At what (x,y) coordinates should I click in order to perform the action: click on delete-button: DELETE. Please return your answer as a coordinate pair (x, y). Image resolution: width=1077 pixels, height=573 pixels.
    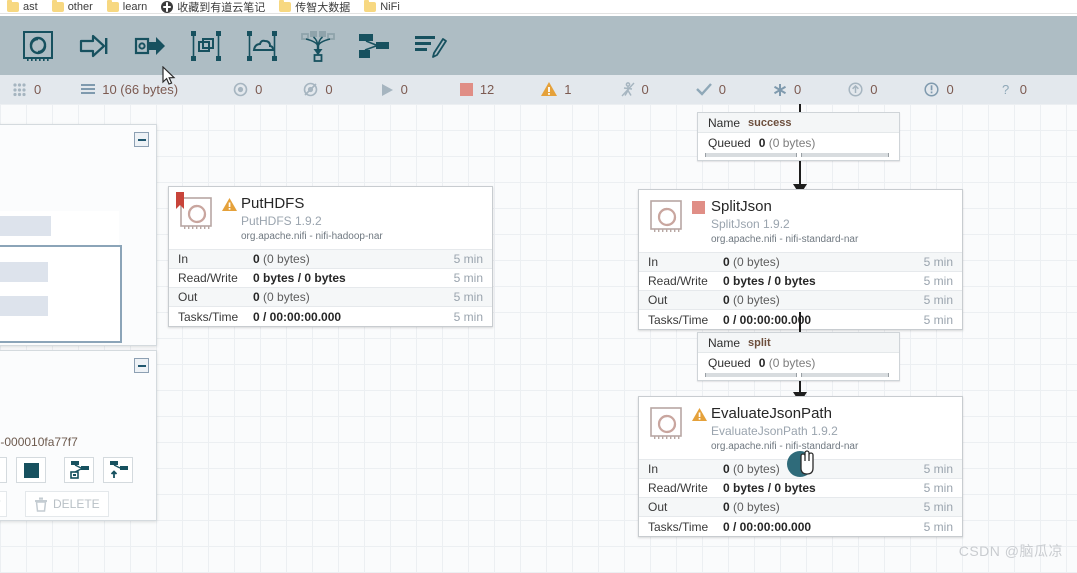
    Looking at the image, I should click on (67, 504).